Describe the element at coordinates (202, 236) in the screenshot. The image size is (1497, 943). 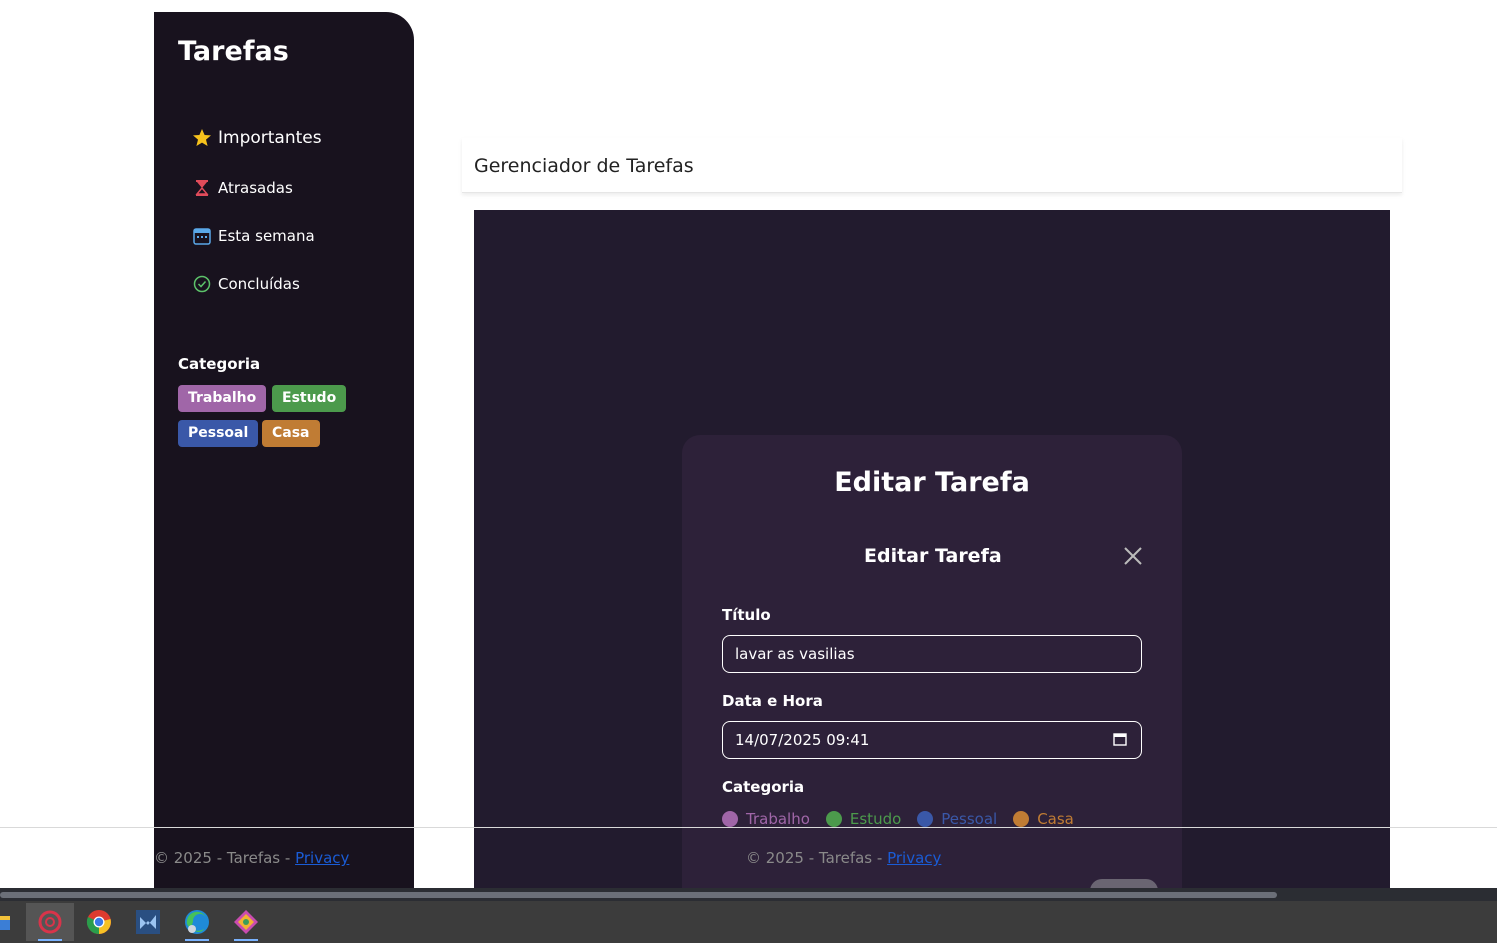
I see `calendar-icon` at that location.